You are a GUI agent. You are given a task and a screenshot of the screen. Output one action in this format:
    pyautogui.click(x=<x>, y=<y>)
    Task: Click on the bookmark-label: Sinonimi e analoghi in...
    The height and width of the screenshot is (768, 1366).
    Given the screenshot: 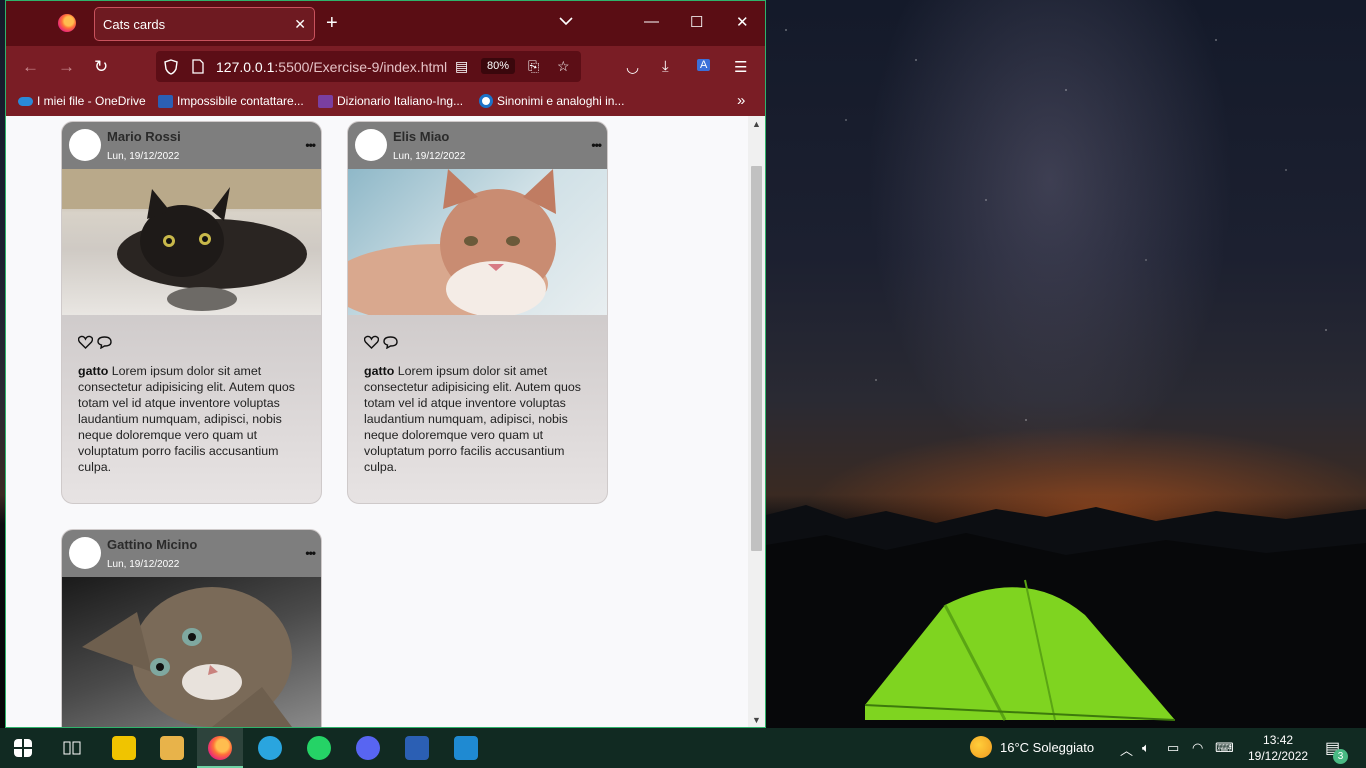 What is the action you would take?
    pyautogui.click(x=561, y=101)
    